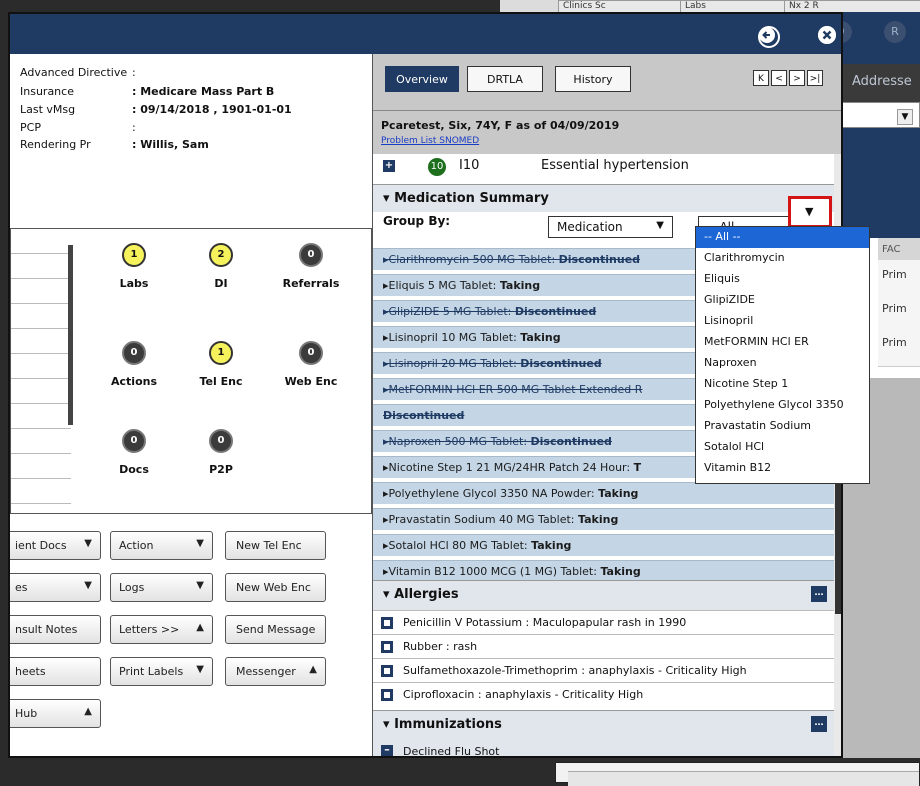 The image size is (920, 786). Describe the element at coordinates (311, 266) in the screenshot. I see `tile-referrals: 0 Referrals` at that location.